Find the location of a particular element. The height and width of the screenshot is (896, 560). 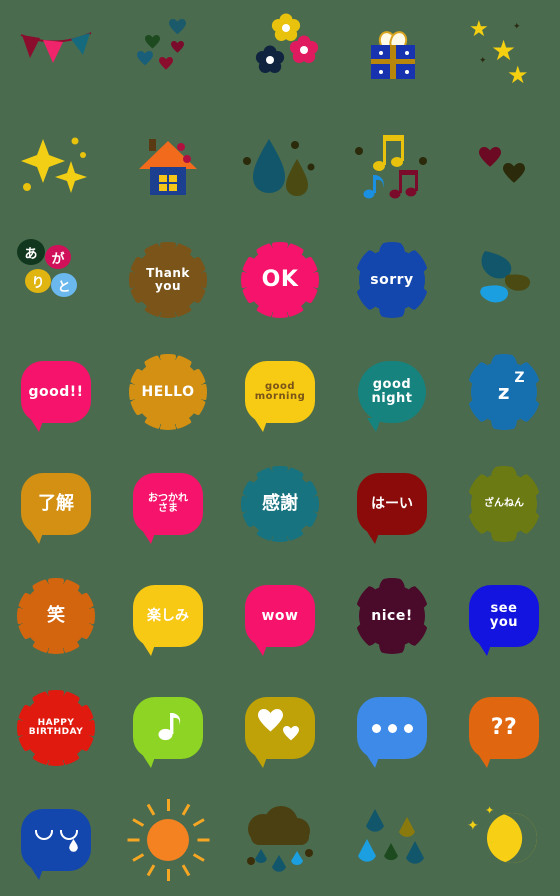

bubble-hearts-shape is located at coordinates (280, 732).